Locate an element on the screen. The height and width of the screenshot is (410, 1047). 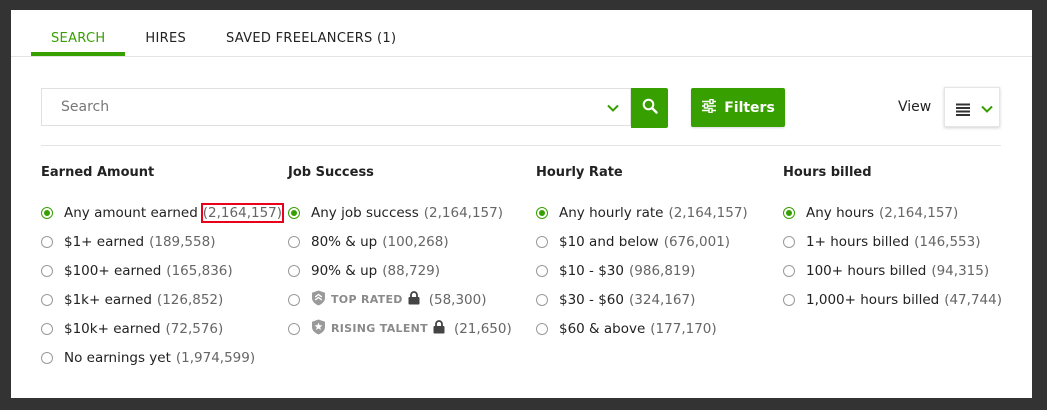
top-rated-shield-icon is located at coordinates (318, 300).